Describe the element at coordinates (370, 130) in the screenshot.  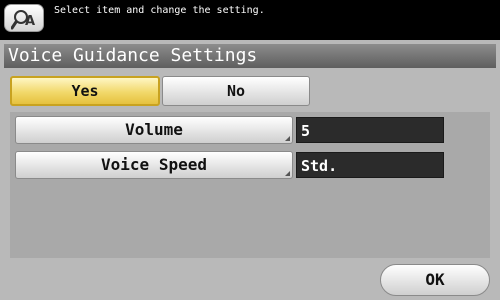
I see `volume-value: 5` at that location.